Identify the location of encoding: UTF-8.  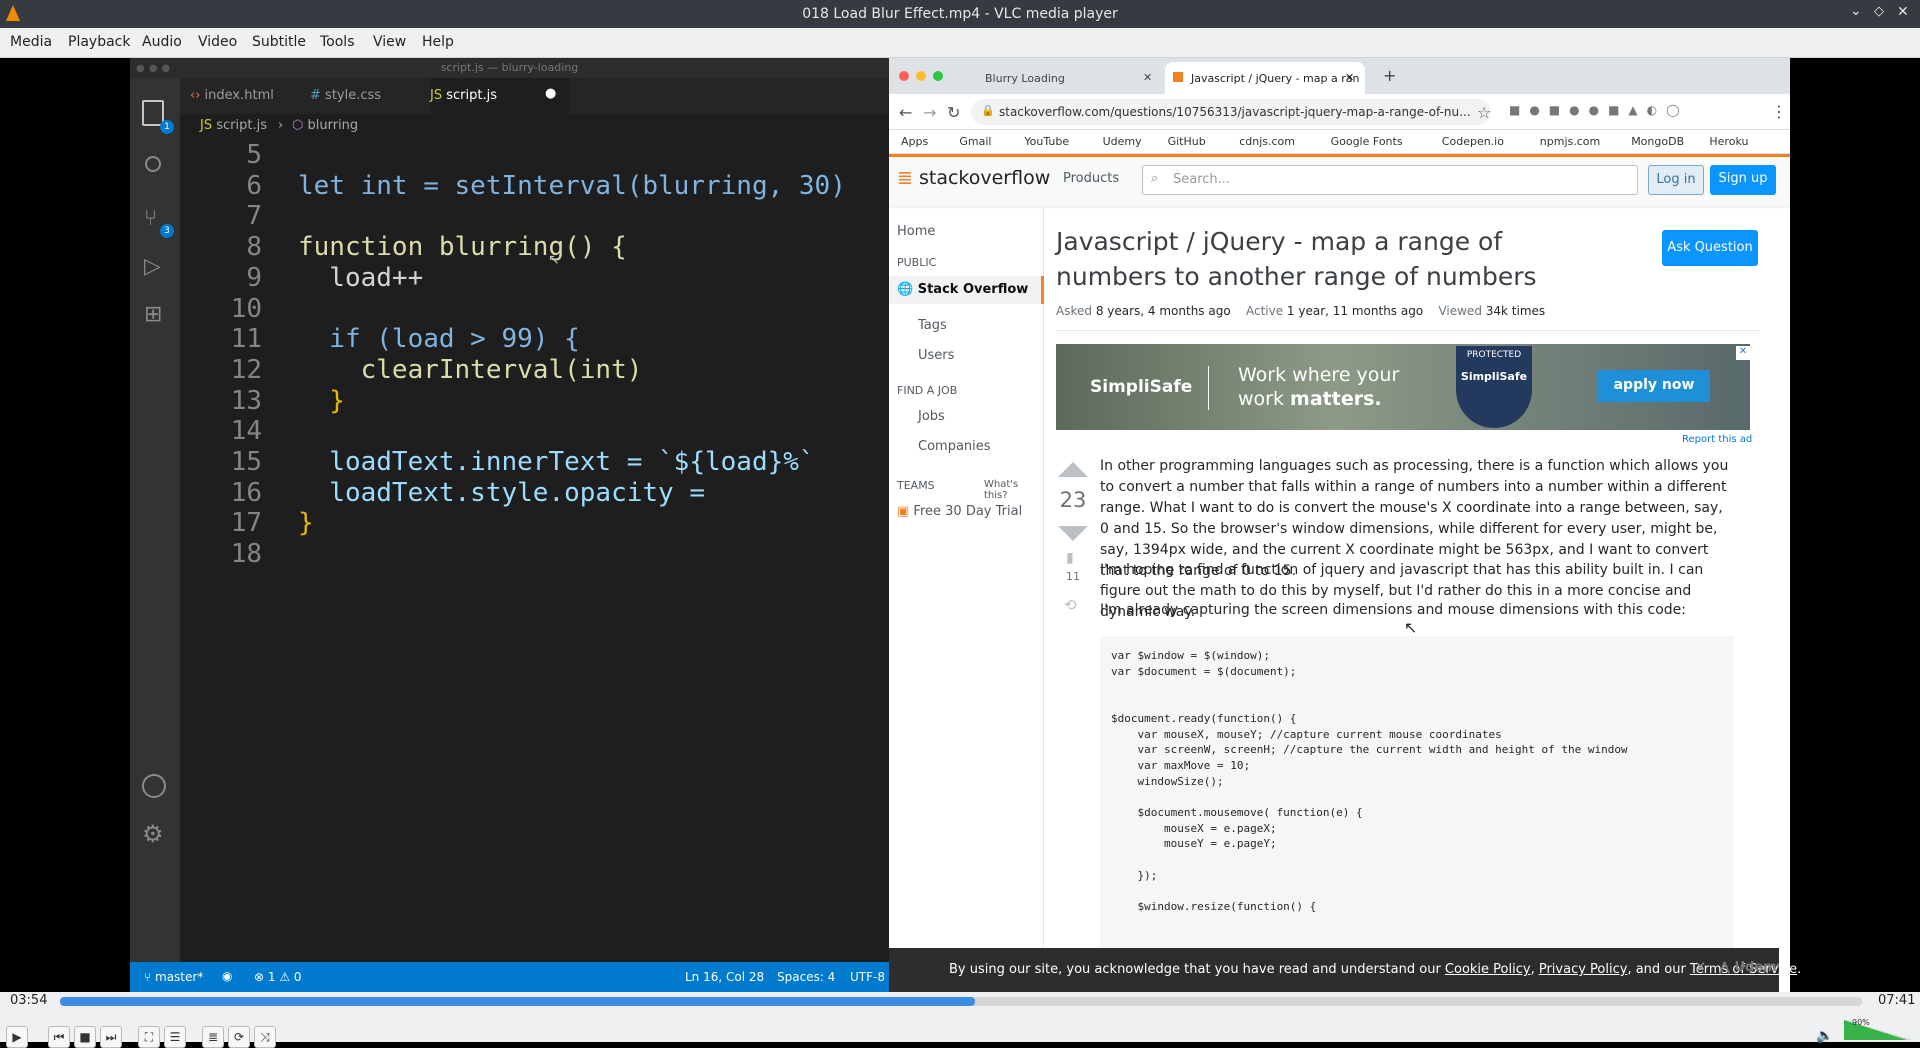
(867, 977).